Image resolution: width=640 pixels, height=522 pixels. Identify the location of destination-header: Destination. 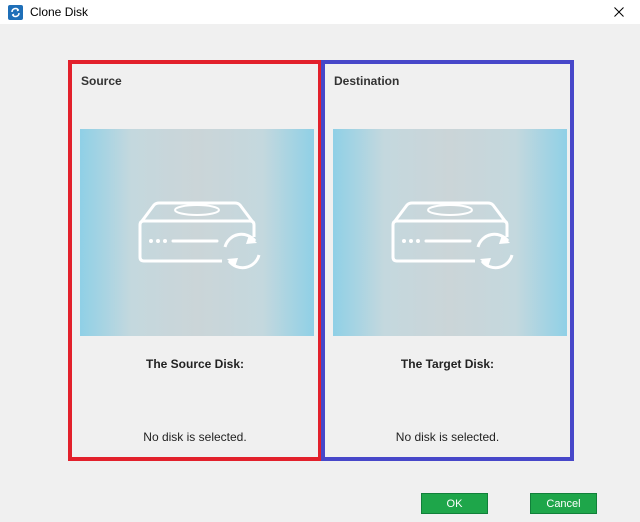
(367, 81).